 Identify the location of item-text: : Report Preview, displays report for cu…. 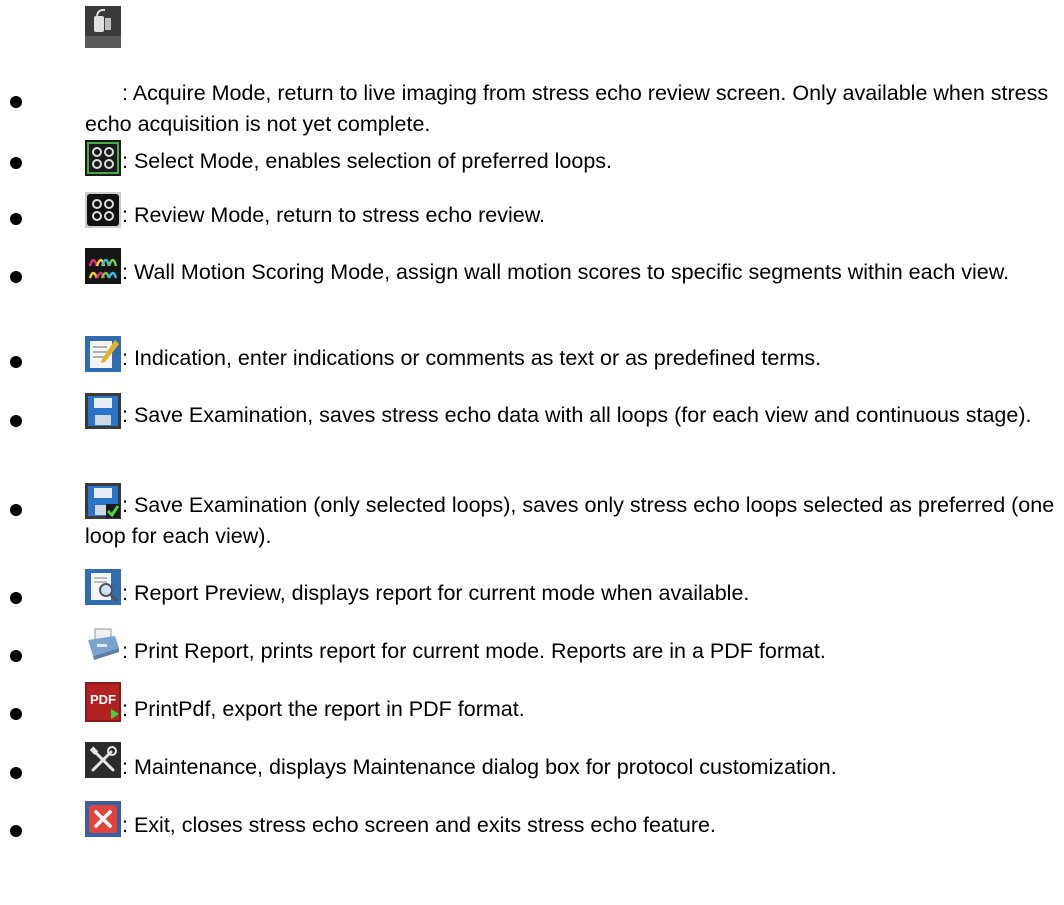
(436, 593).